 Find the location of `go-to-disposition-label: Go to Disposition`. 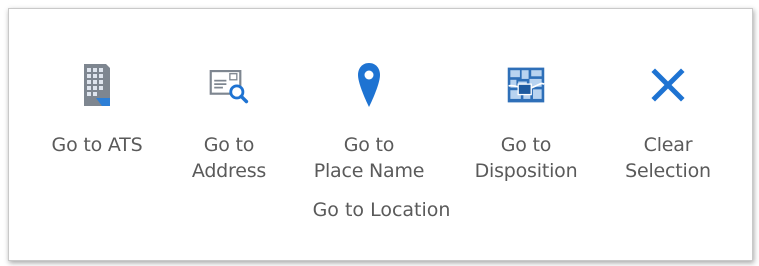

go-to-disposition-label: Go to Disposition is located at coordinates (526, 158).